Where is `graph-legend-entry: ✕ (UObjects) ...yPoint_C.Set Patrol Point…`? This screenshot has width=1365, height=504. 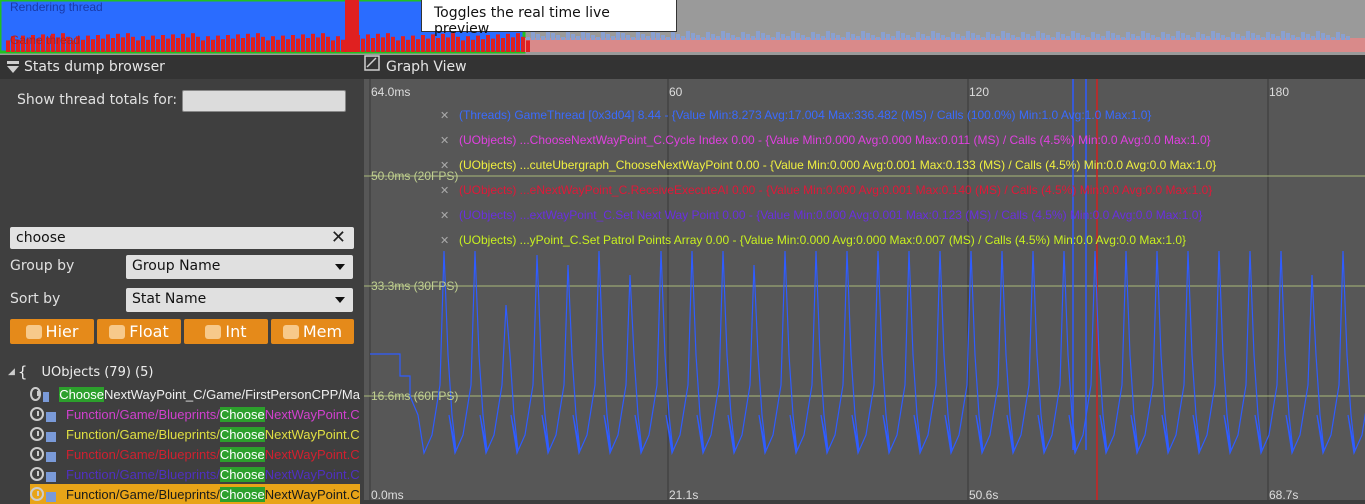 graph-legend-entry: ✕ (UObjects) ...yPoint_C.Set Patrol Point… is located at coordinates (813, 240).